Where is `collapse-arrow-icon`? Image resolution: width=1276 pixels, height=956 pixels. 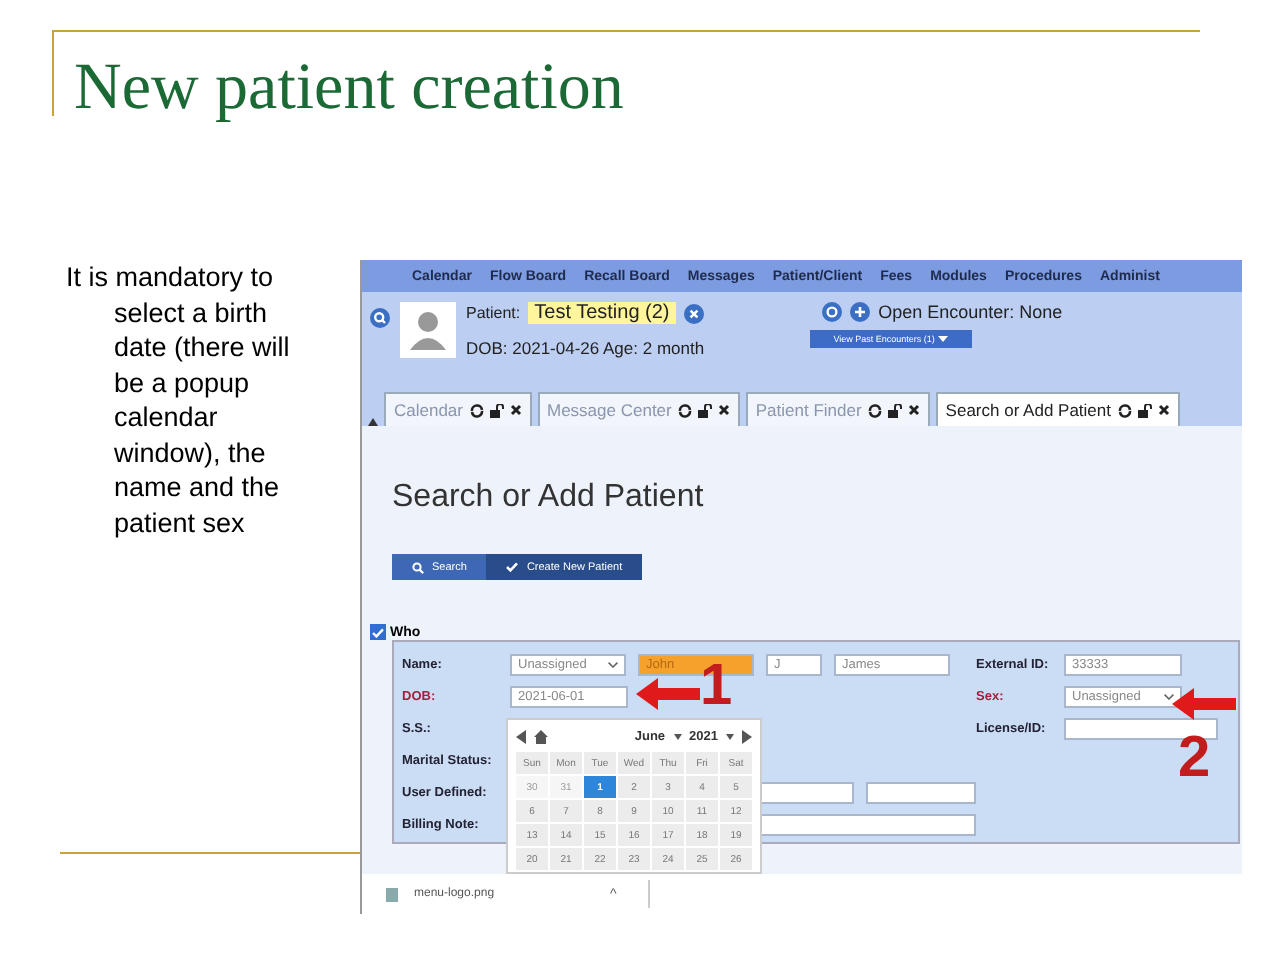
collapse-arrow-icon is located at coordinates (373, 422).